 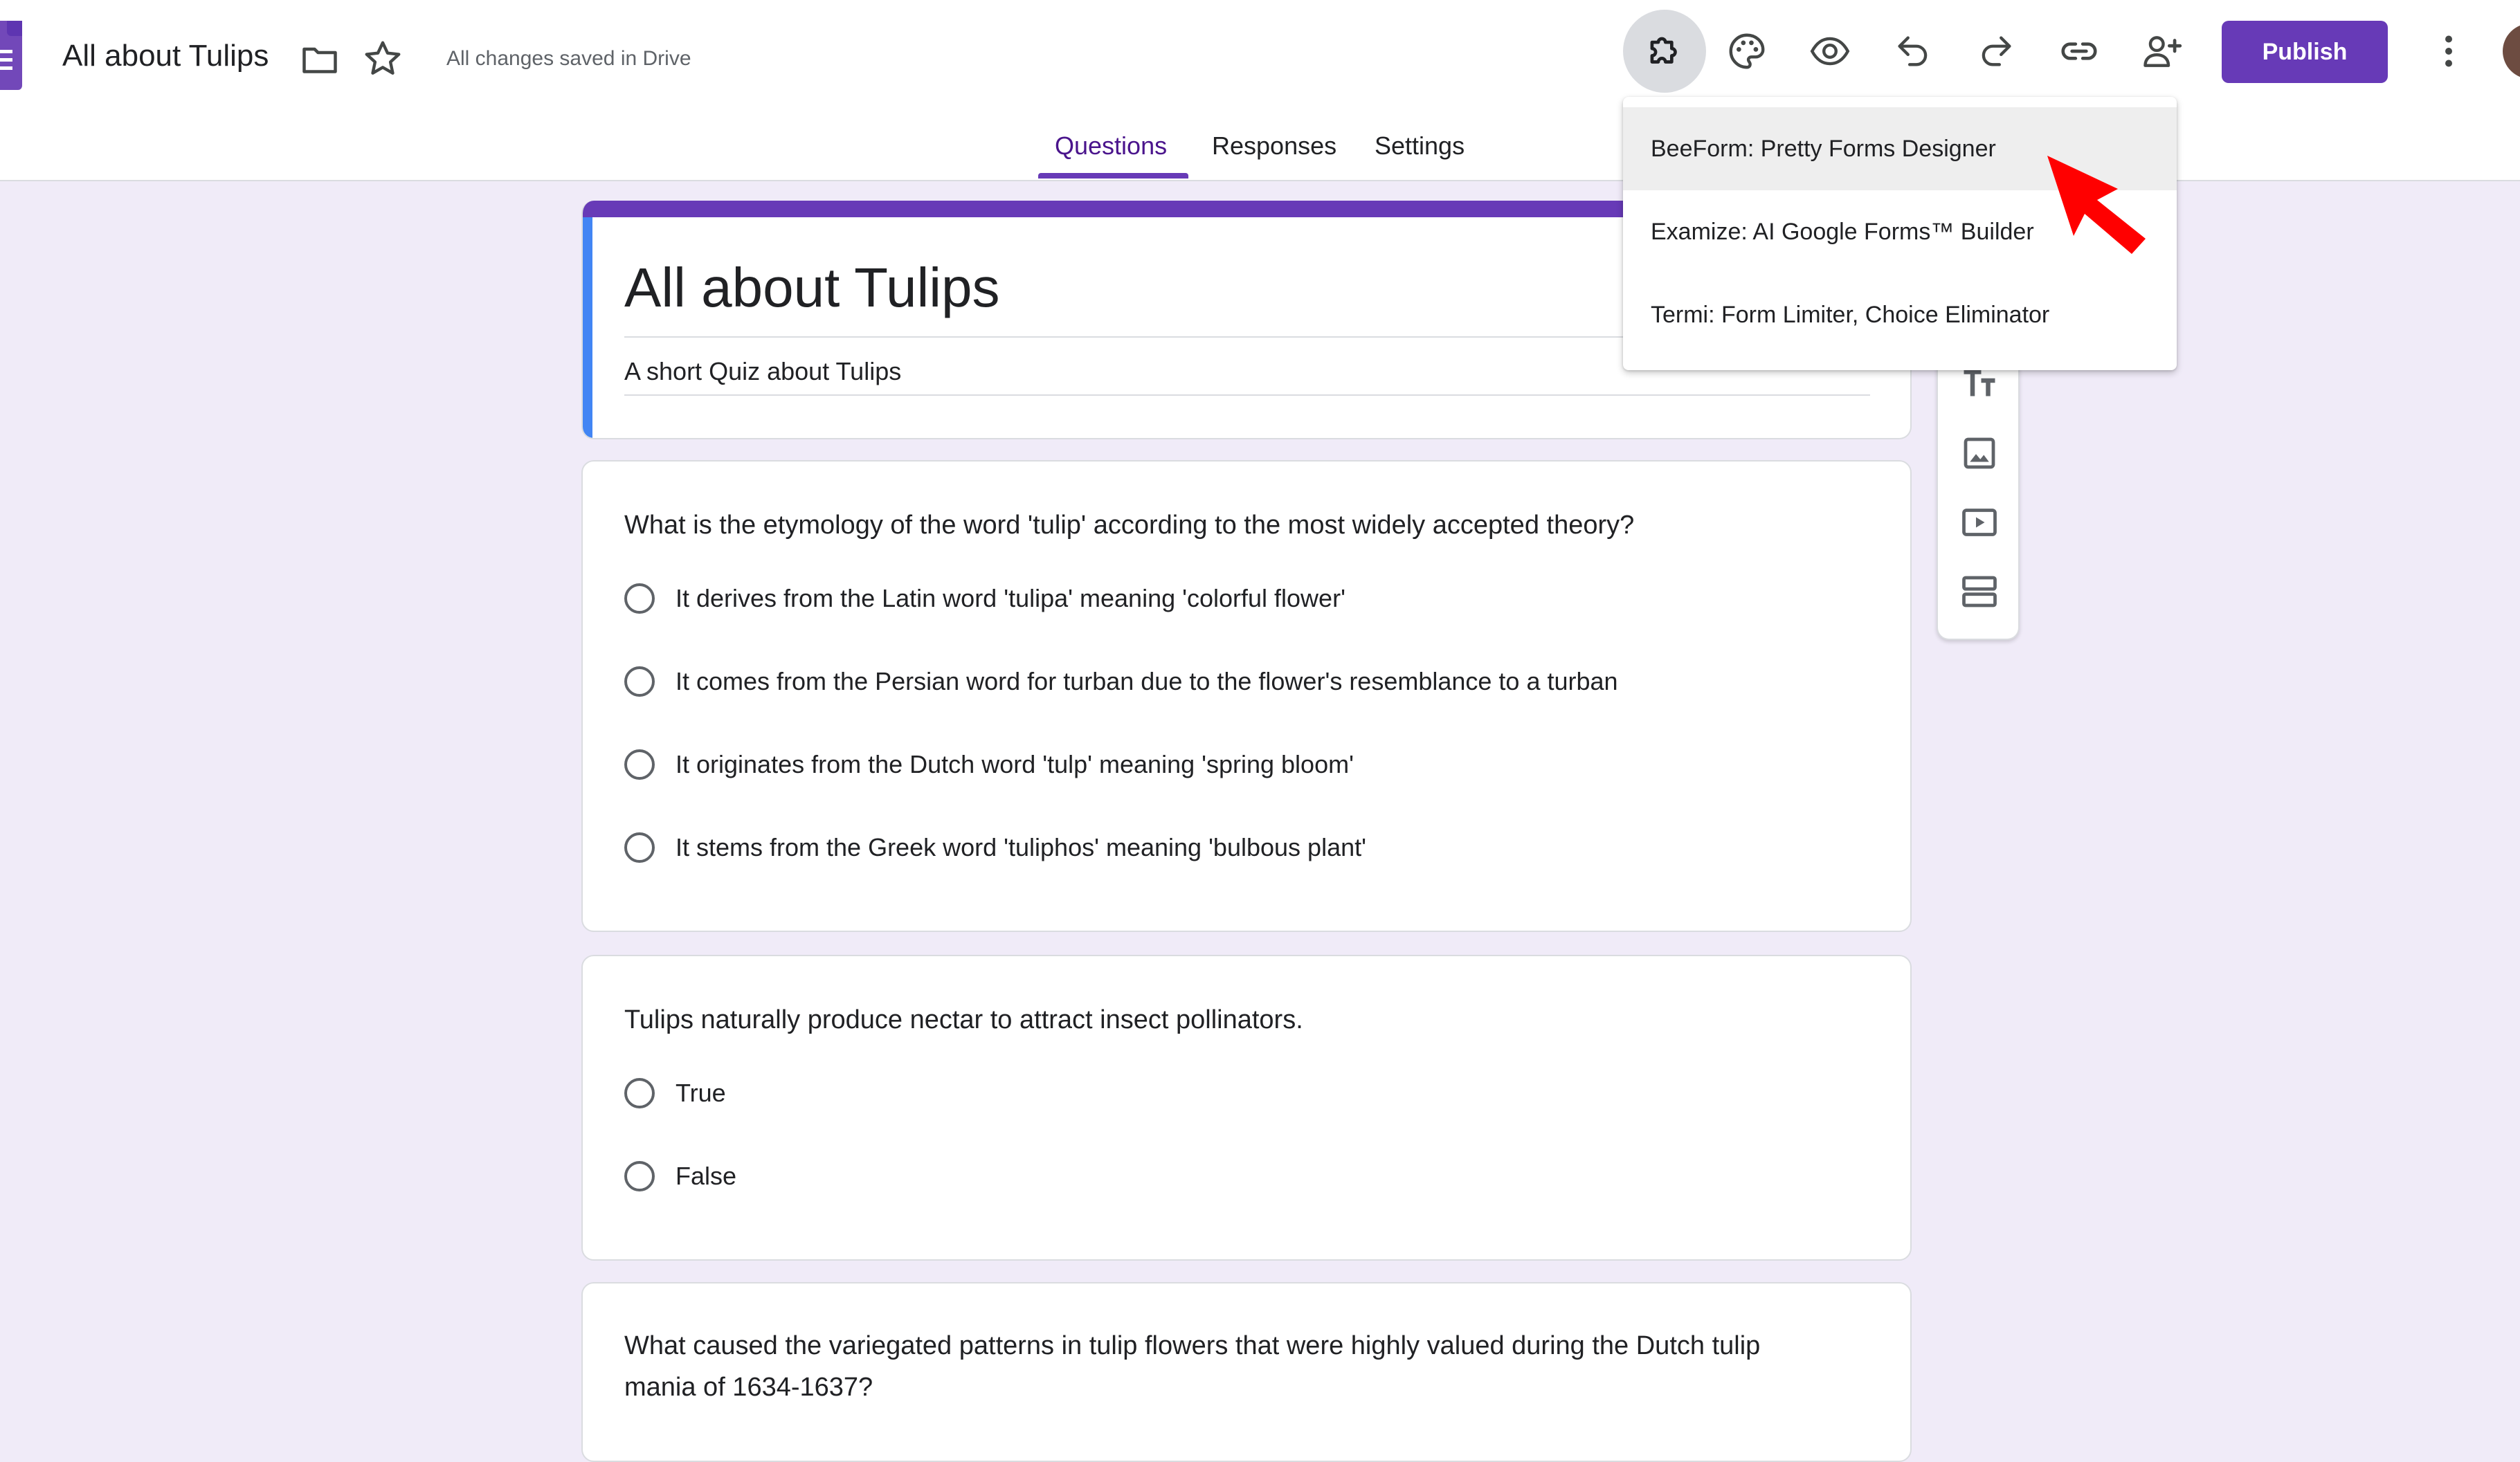 What do you see at coordinates (812, 288) in the screenshot?
I see `form-title: All about Tulips` at bounding box center [812, 288].